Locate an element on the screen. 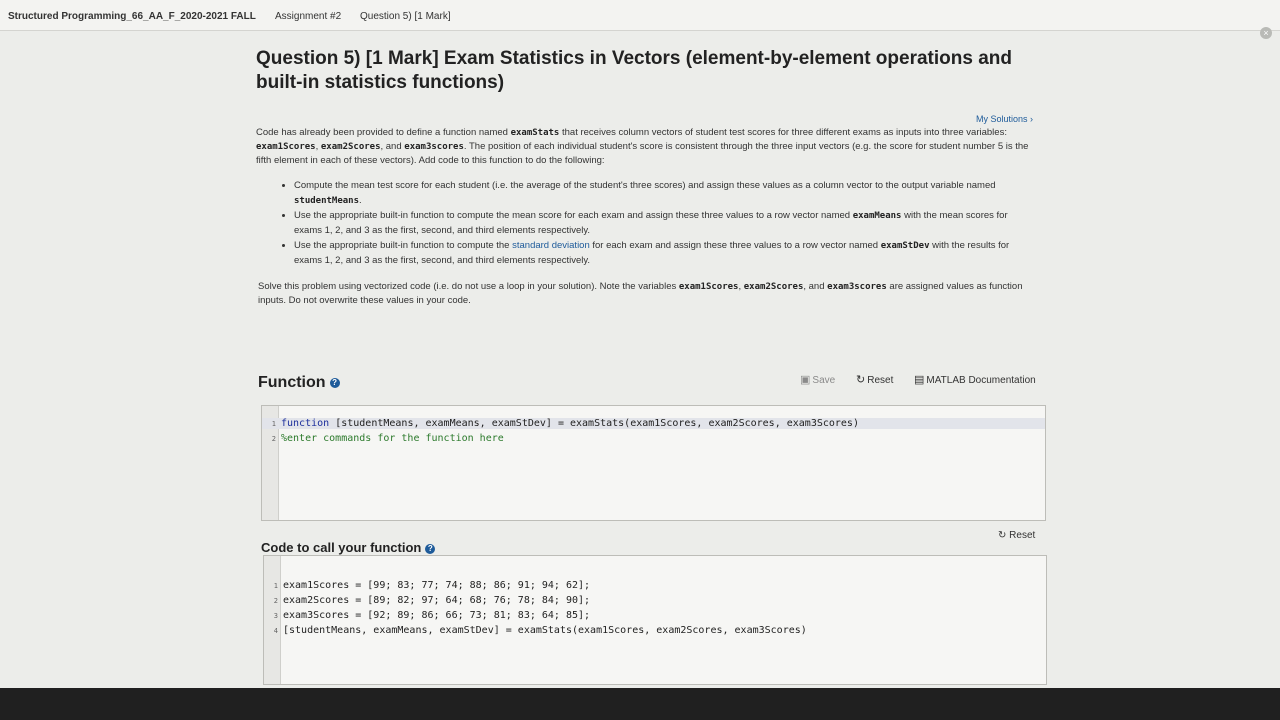 This screenshot has height=720, width=1280. matlab-documentation-link: ▤ MATLAB Documentation is located at coordinates (975, 379).